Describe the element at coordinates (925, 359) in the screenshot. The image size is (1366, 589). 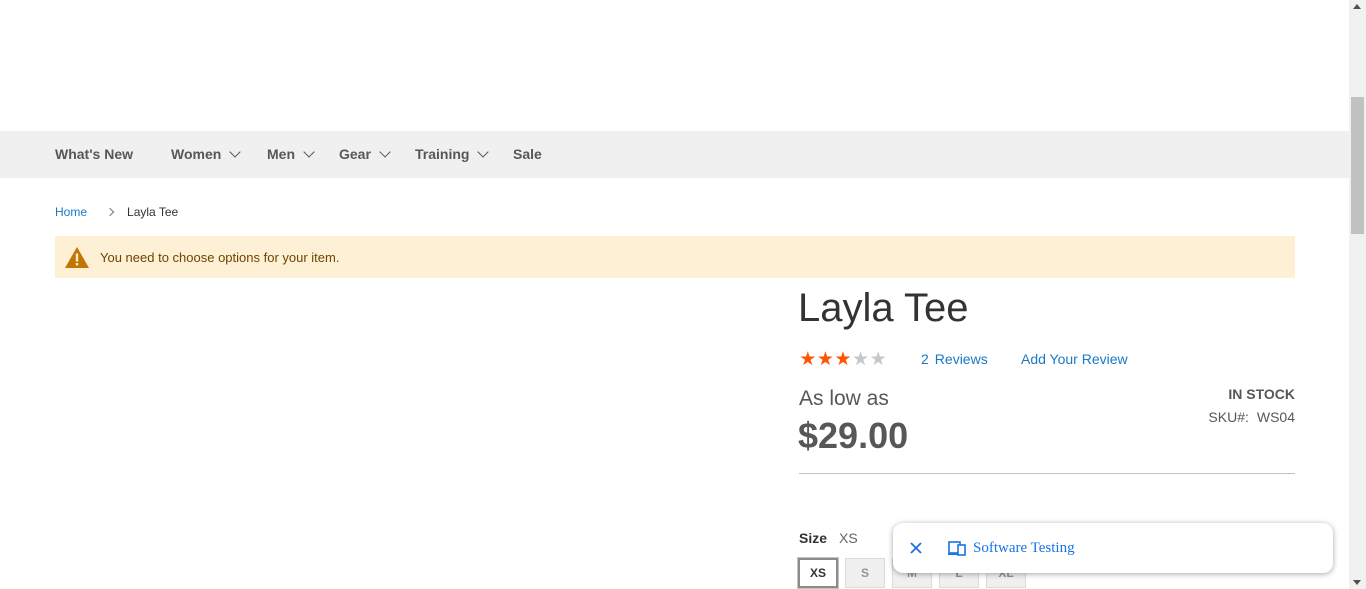
I see `reviews-count: 2` at that location.